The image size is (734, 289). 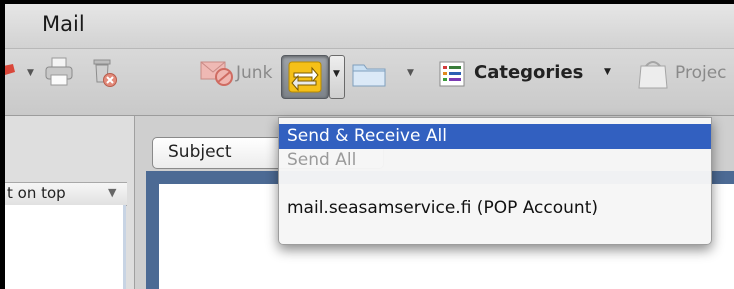 What do you see at coordinates (322, 160) in the screenshot?
I see `menu-item-label: Send All` at bounding box center [322, 160].